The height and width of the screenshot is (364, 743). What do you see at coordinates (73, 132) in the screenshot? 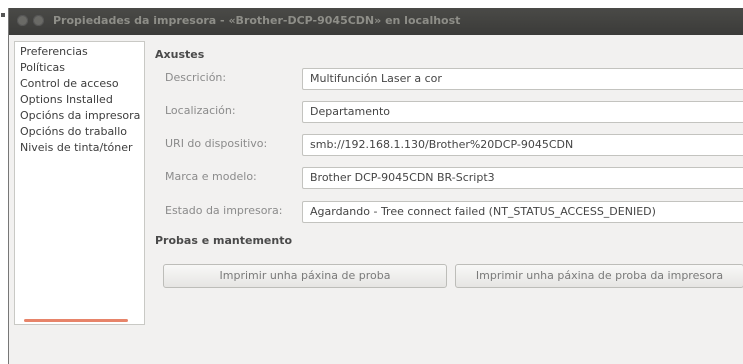
I see `sidebar-item-job-options: Opcións do traballo` at bounding box center [73, 132].